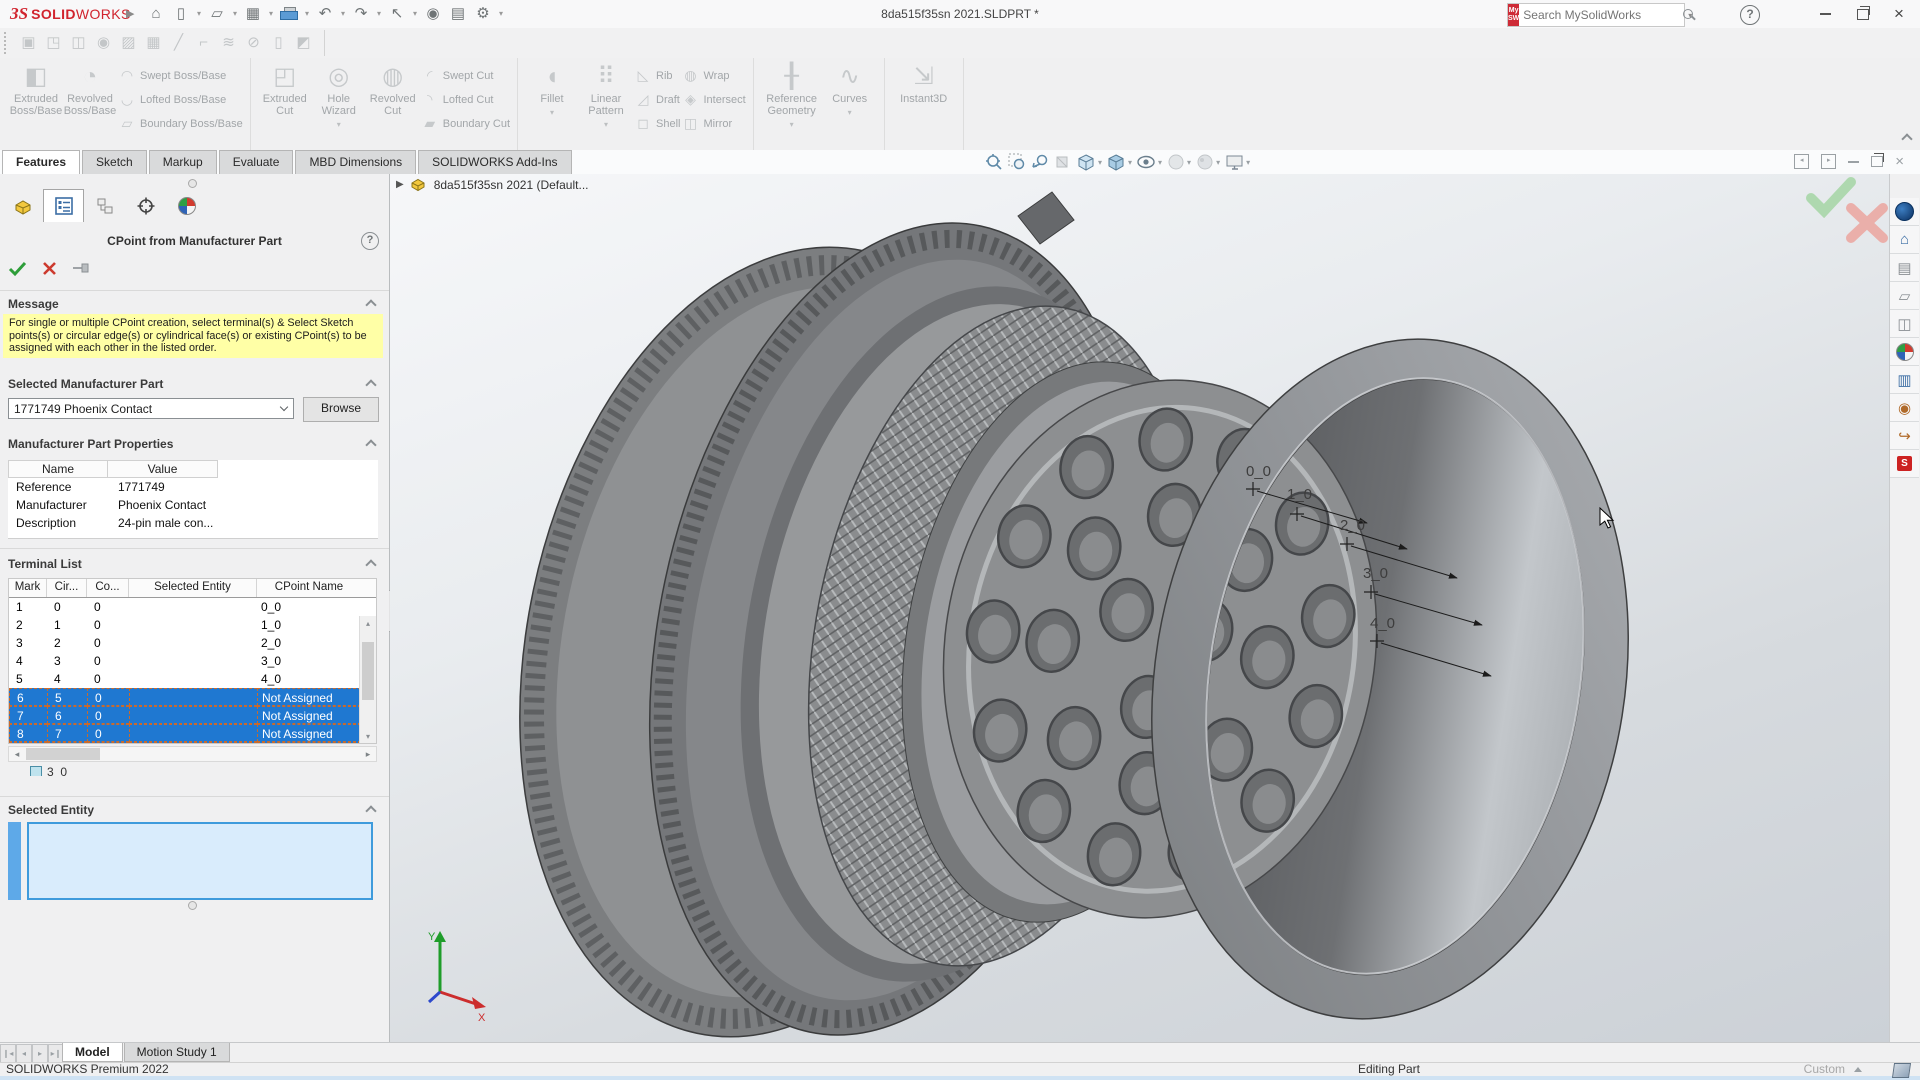  Describe the element at coordinates (199, 14) in the screenshot. I see `new-dropdown-icon: ▾` at that location.